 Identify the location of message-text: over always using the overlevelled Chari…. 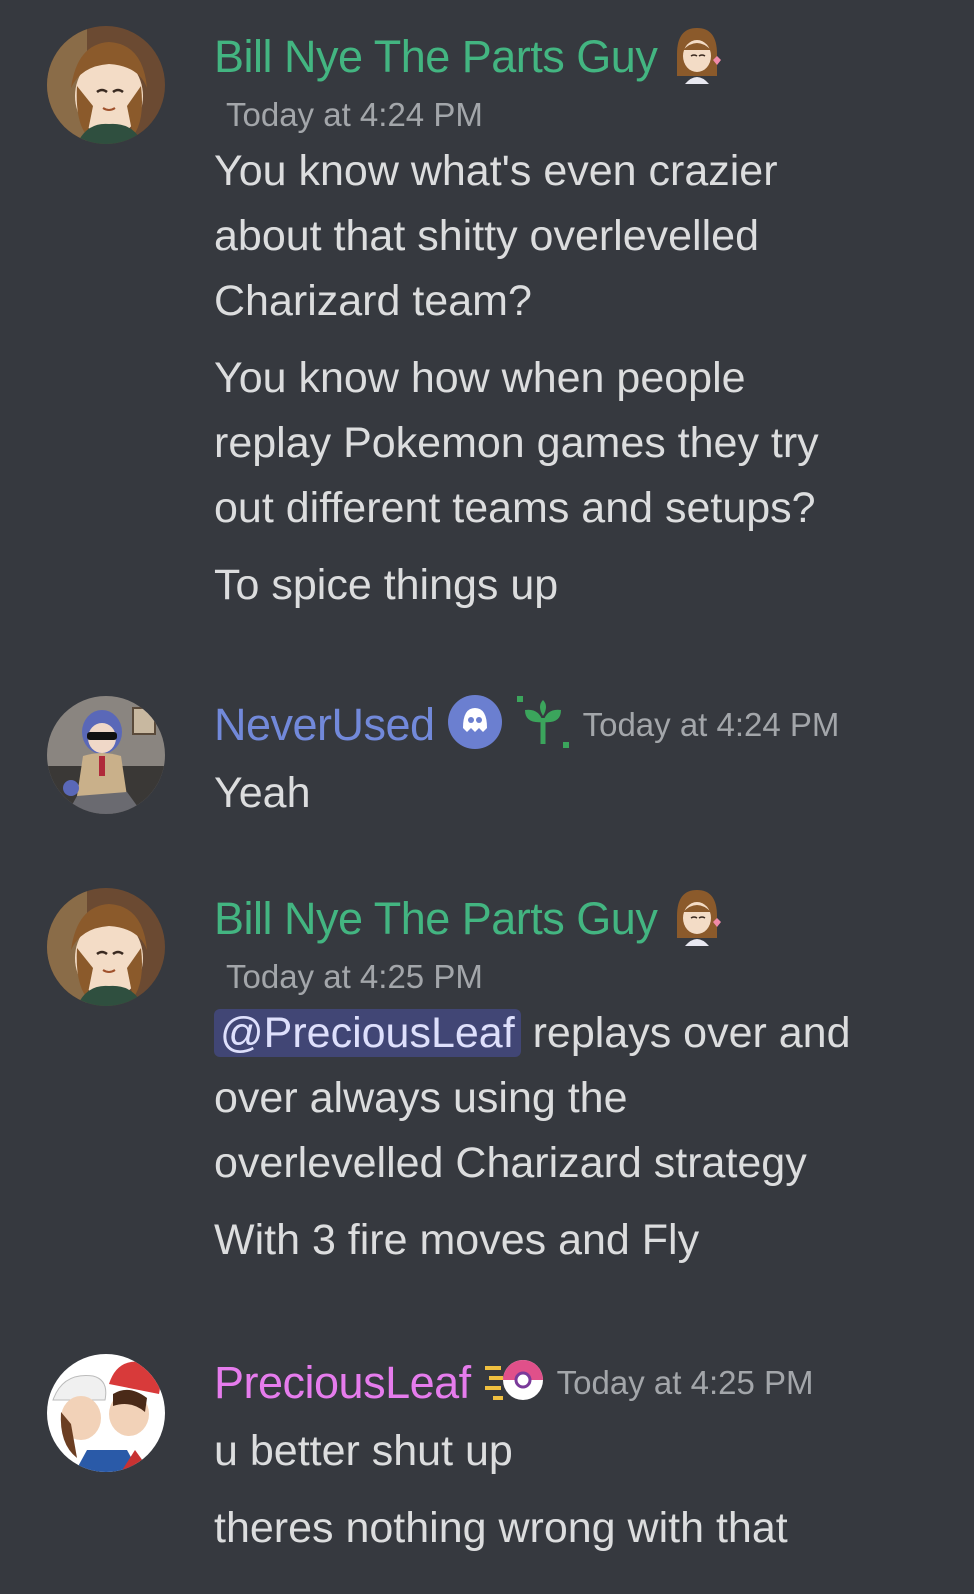
(510, 1130).